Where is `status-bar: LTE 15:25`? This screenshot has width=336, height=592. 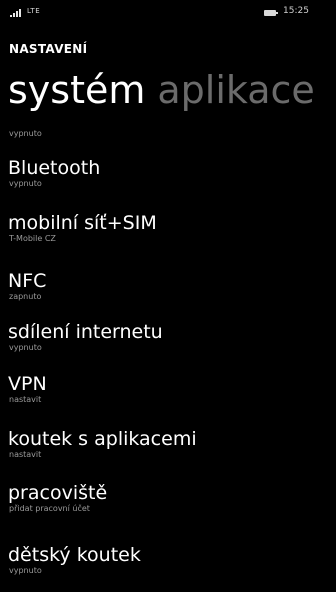
status-bar: LTE 15:25 is located at coordinates (168, 11).